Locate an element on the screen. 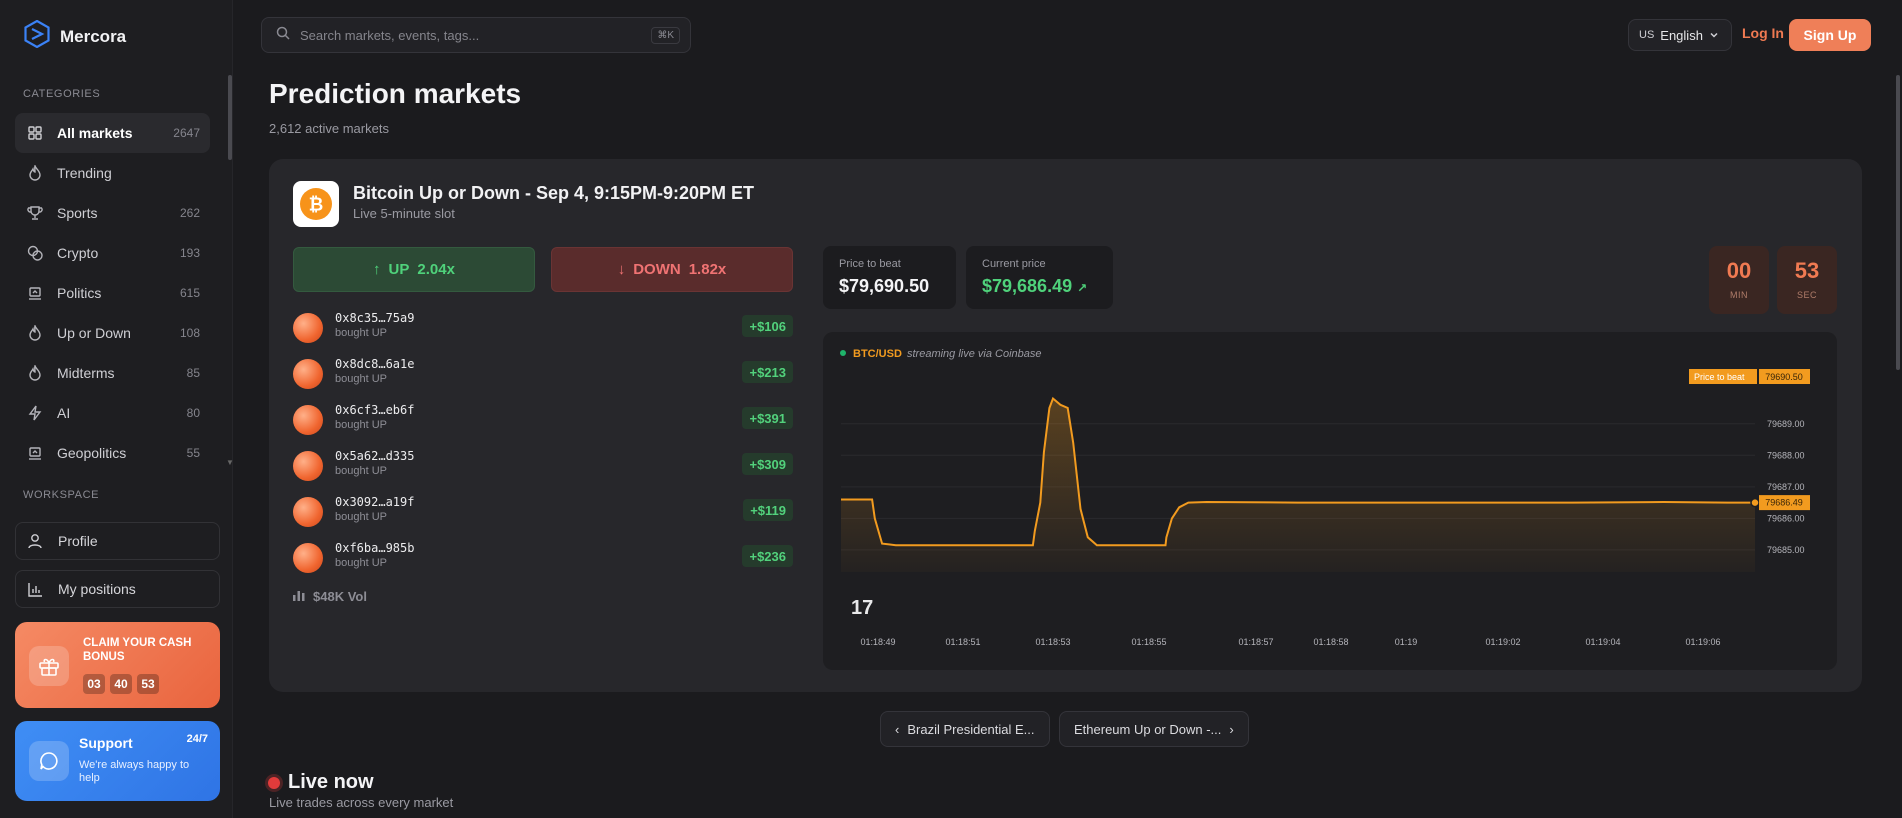  y-tick-label: 79686.00 is located at coordinates (1786, 518).